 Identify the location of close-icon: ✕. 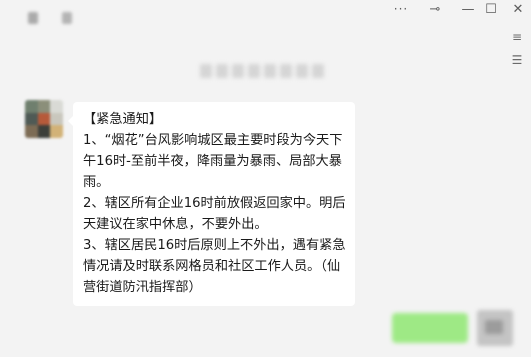
(518, 9).